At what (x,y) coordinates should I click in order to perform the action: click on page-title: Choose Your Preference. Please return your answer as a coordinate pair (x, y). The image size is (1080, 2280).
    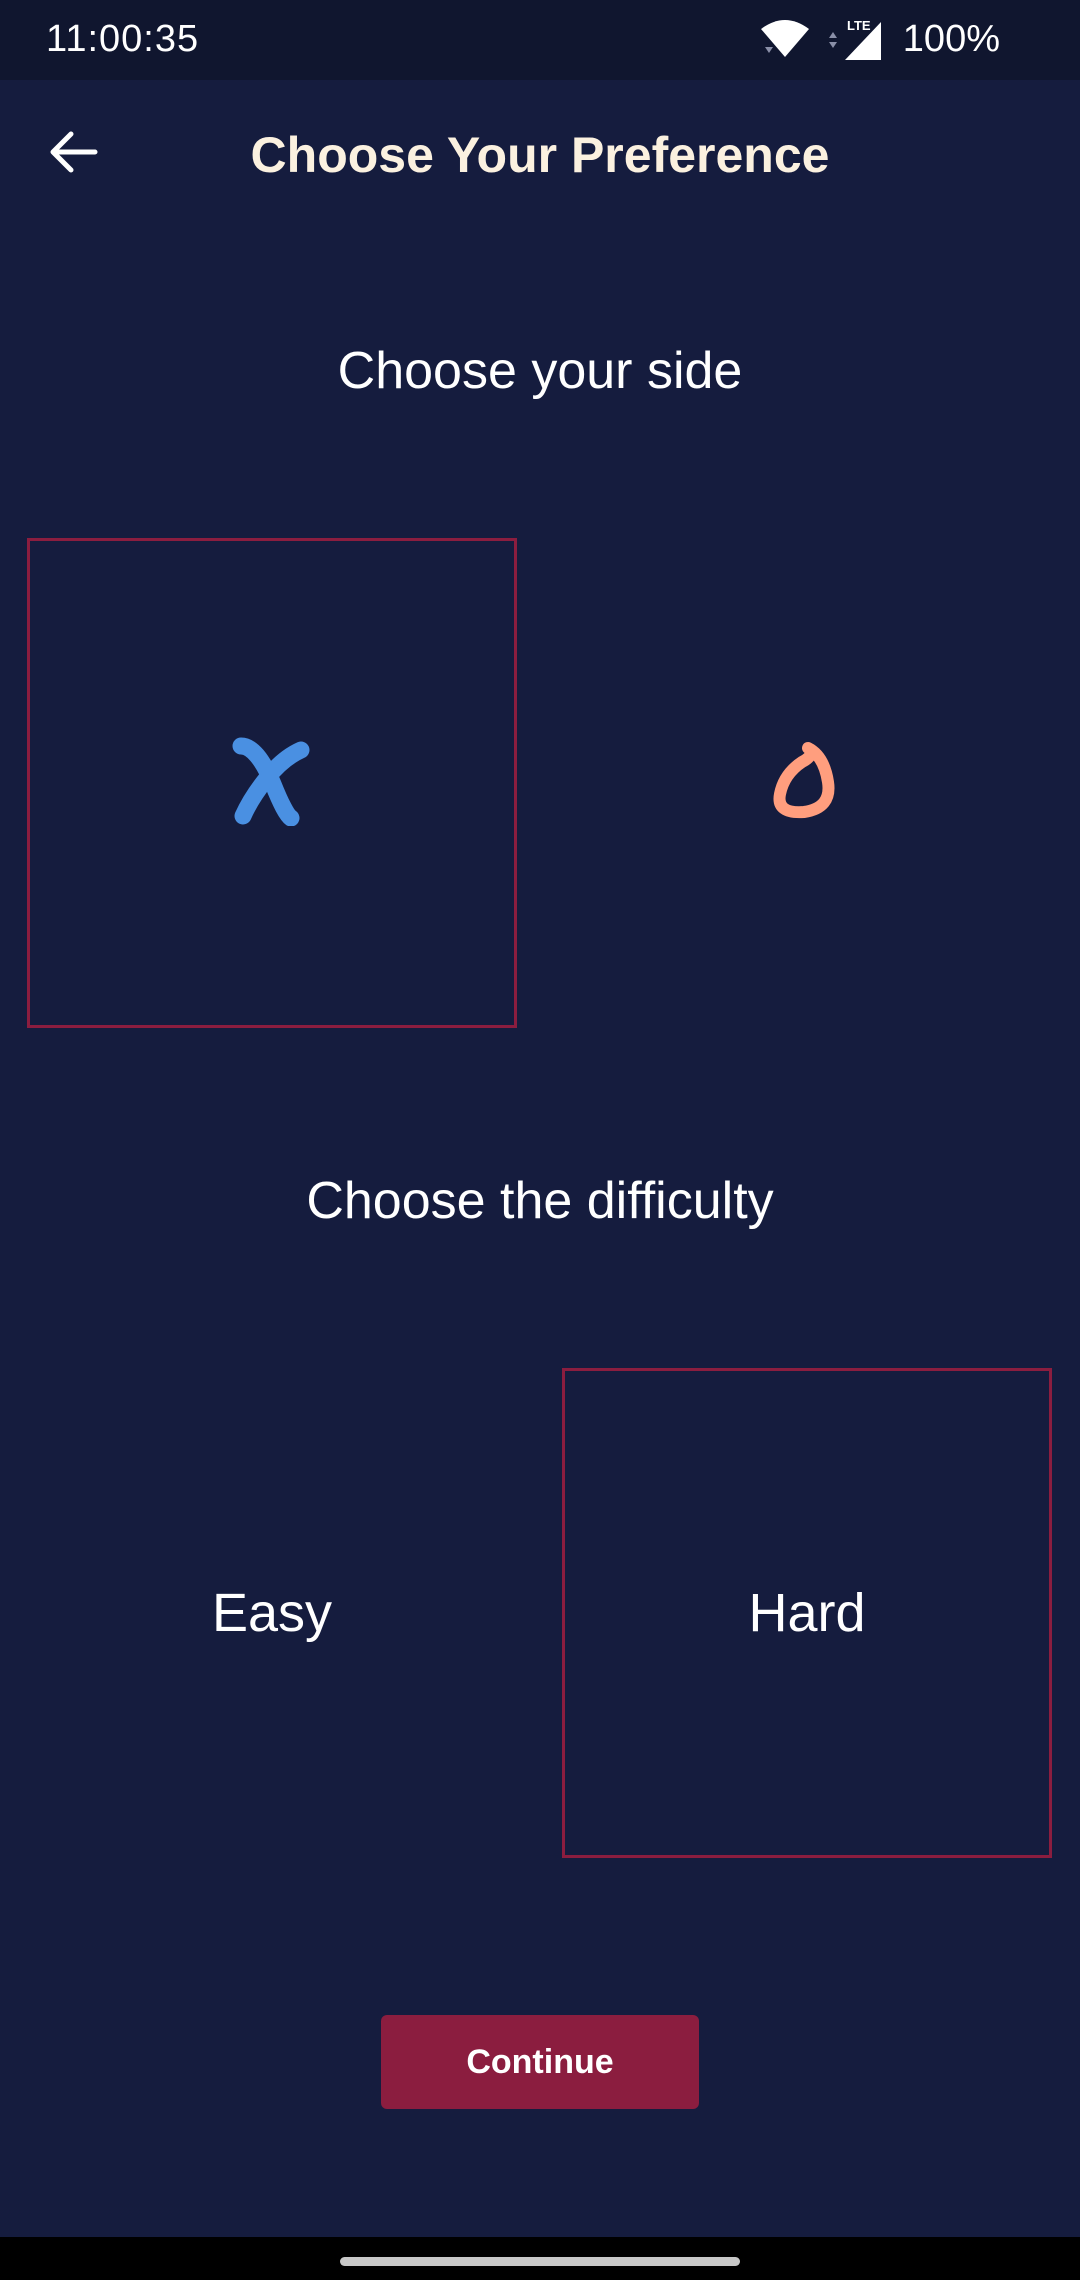
    Looking at the image, I should click on (540, 155).